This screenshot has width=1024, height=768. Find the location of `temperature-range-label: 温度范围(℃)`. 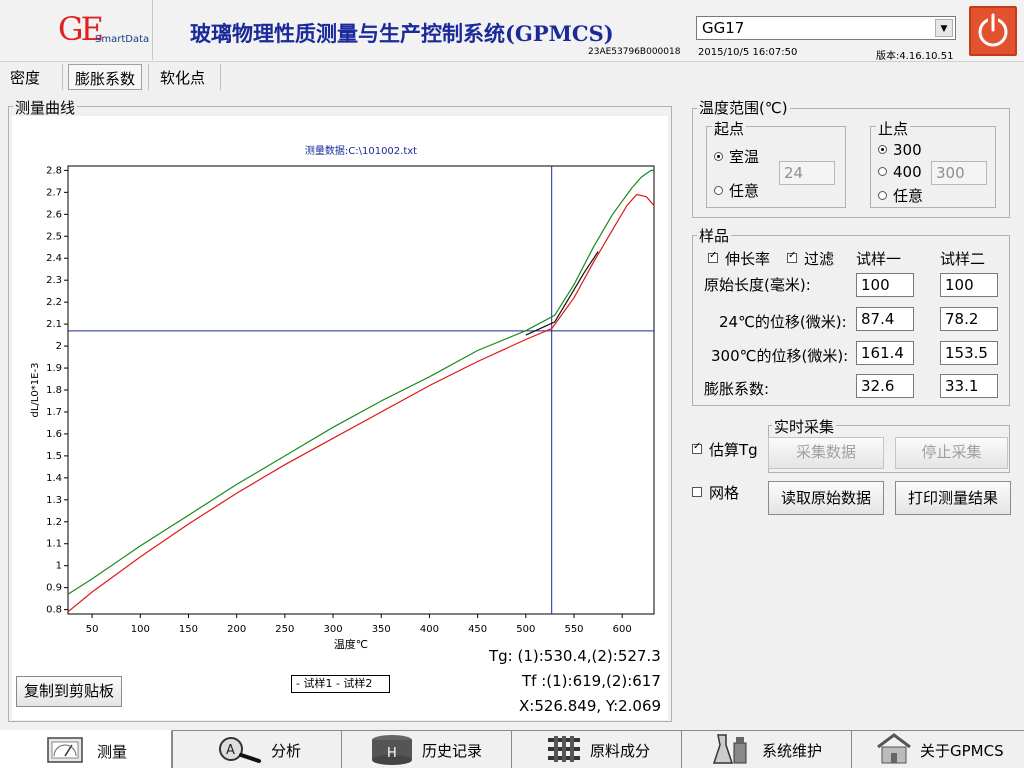

temperature-range-label: 温度范围(℃) is located at coordinates (743, 107).